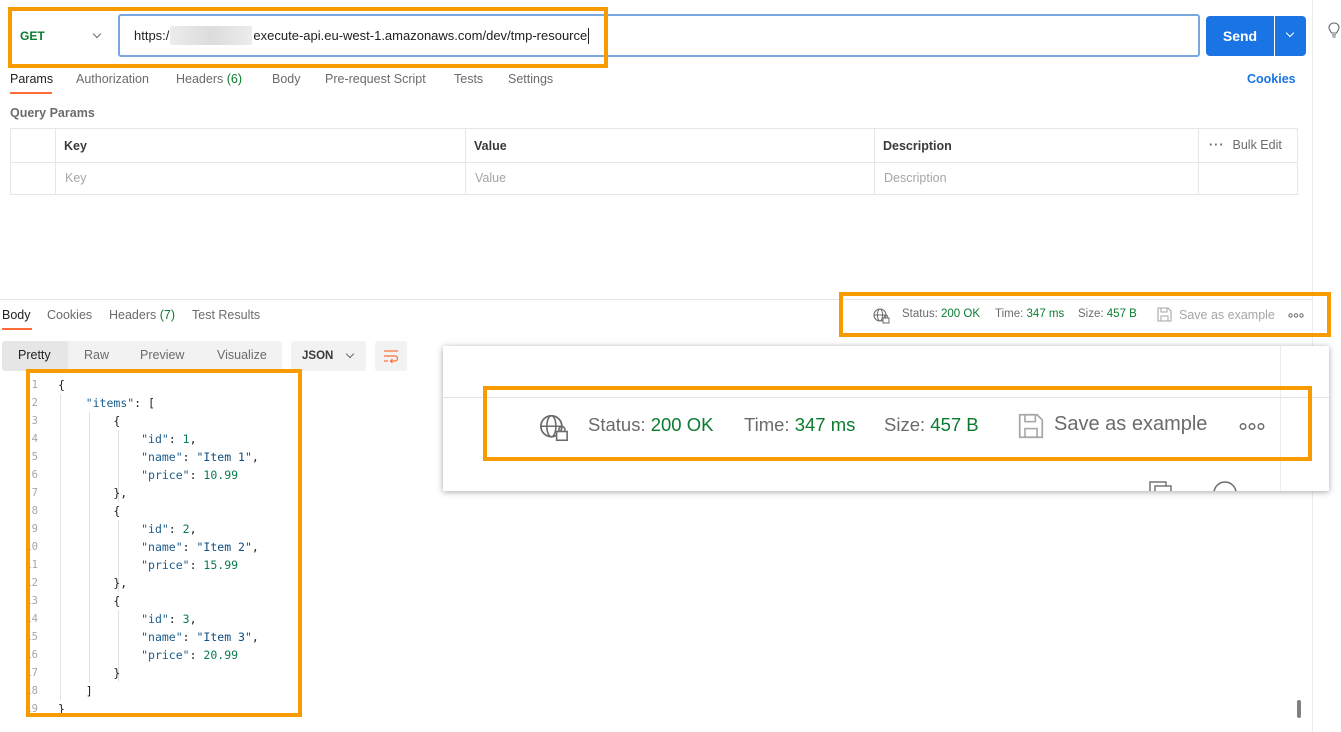 The height and width of the screenshot is (732, 1341). I want to click on line-number: 15, so click(31, 637).